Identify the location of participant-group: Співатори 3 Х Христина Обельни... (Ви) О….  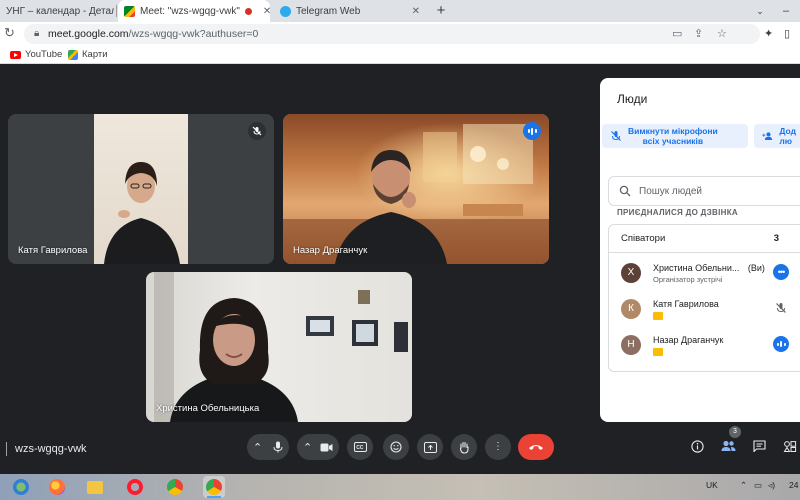
(704, 298).